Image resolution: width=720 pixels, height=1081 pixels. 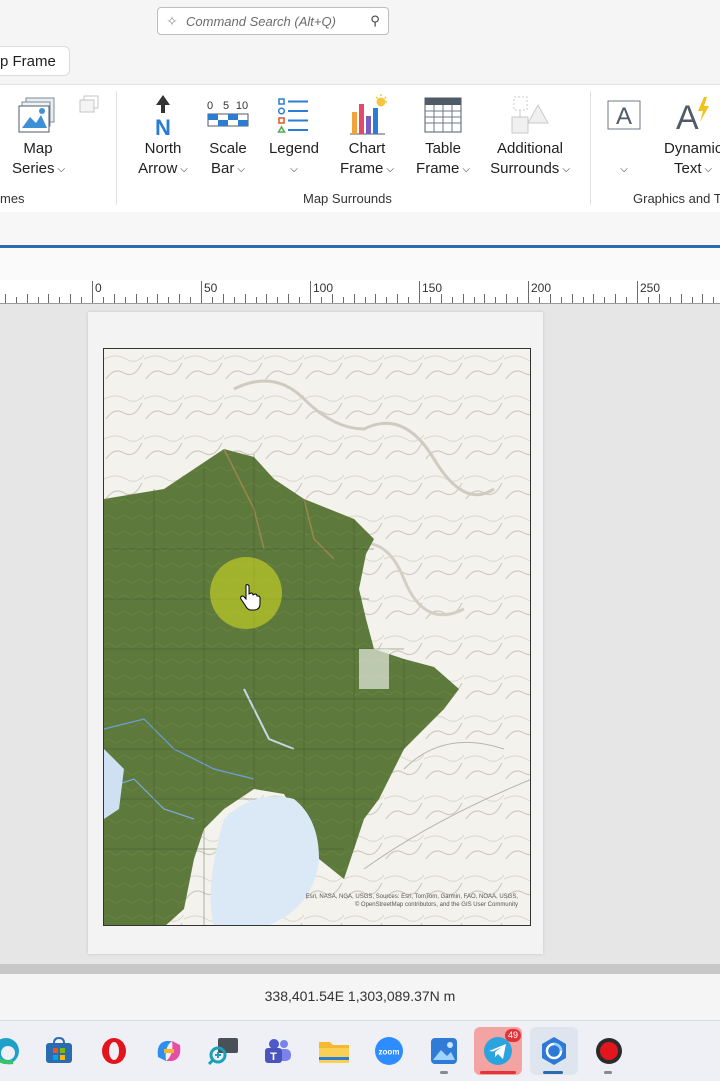 I want to click on command-search-box: ✧ Command Search (Alt+Q) ⚲, so click(x=273, y=21).